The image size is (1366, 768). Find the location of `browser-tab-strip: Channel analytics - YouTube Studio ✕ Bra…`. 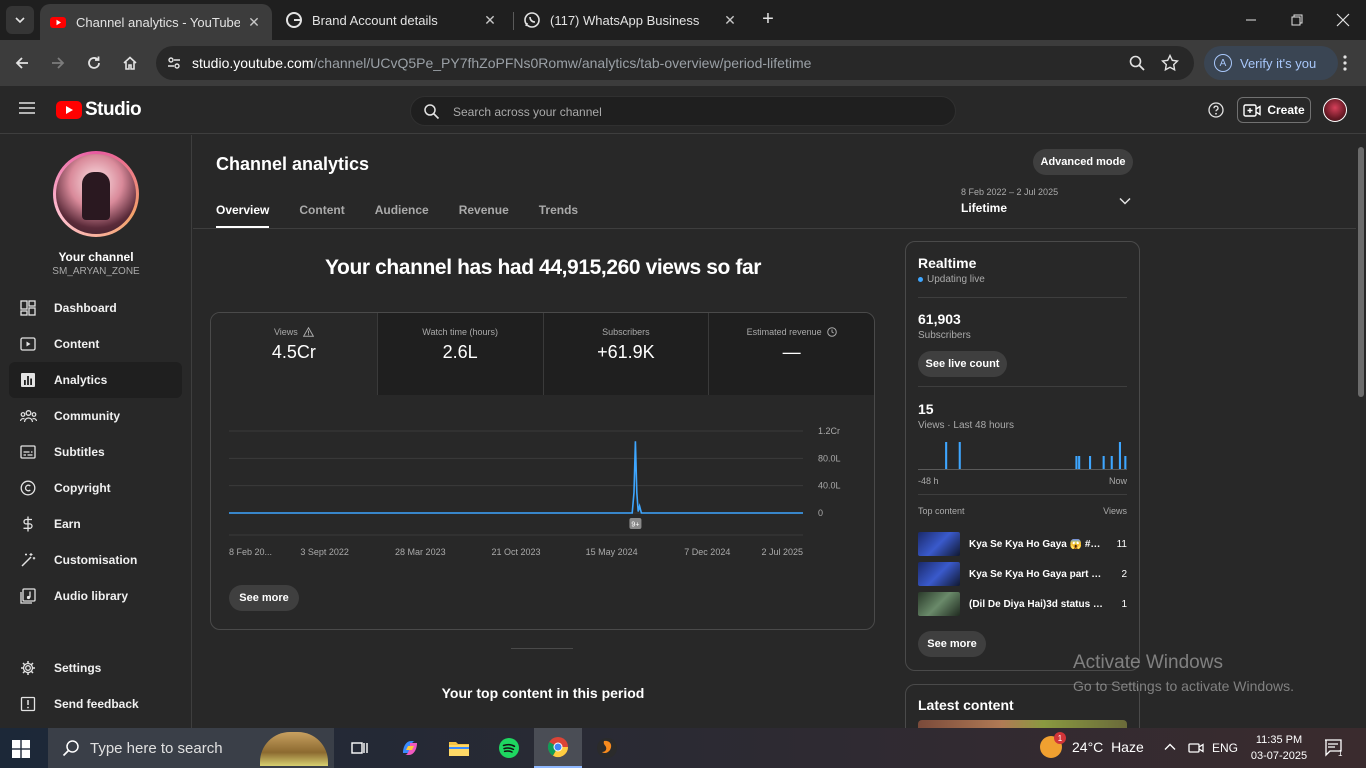

browser-tab-strip: Channel analytics - YouTube Studio ✕ Bra… is located at coordinates (683, 20).